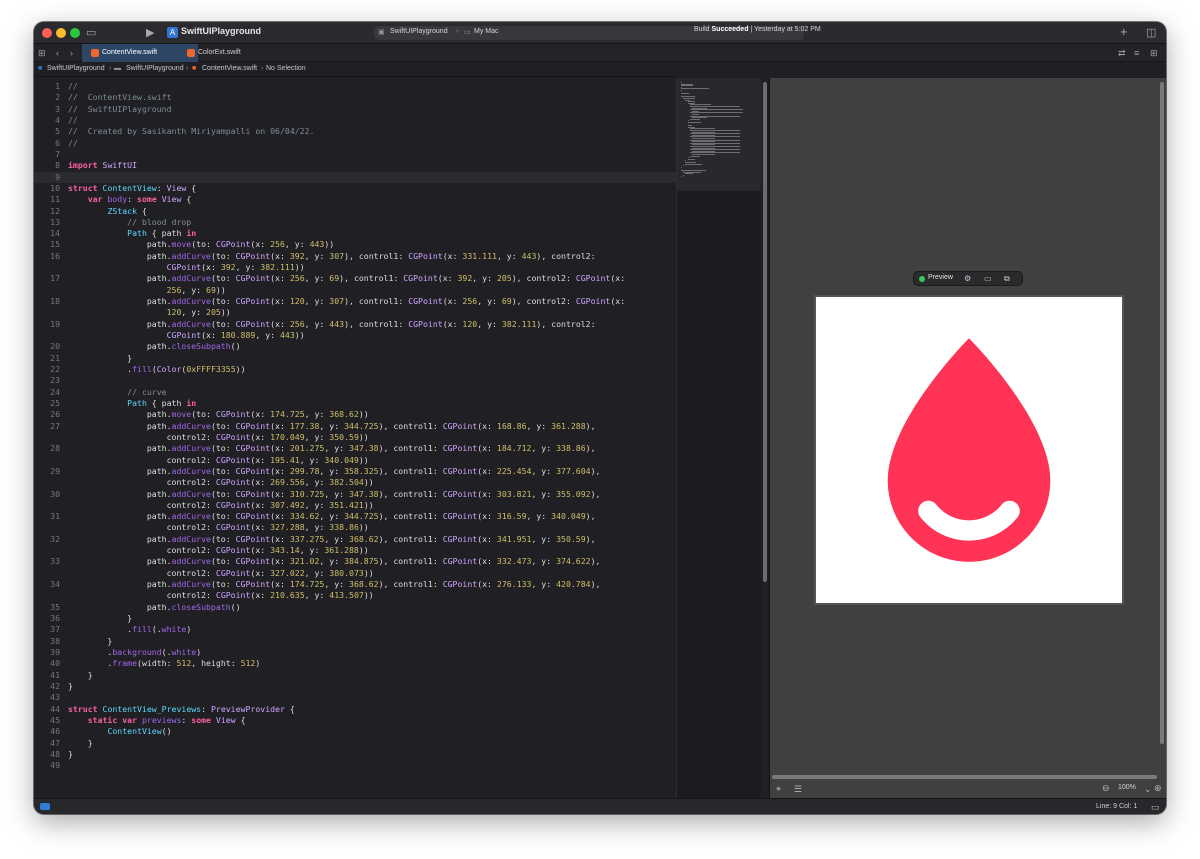  Describe the element at coordinates (355, 290) in the screenshot. I see `code-line: 256, y: 69))` at that location.